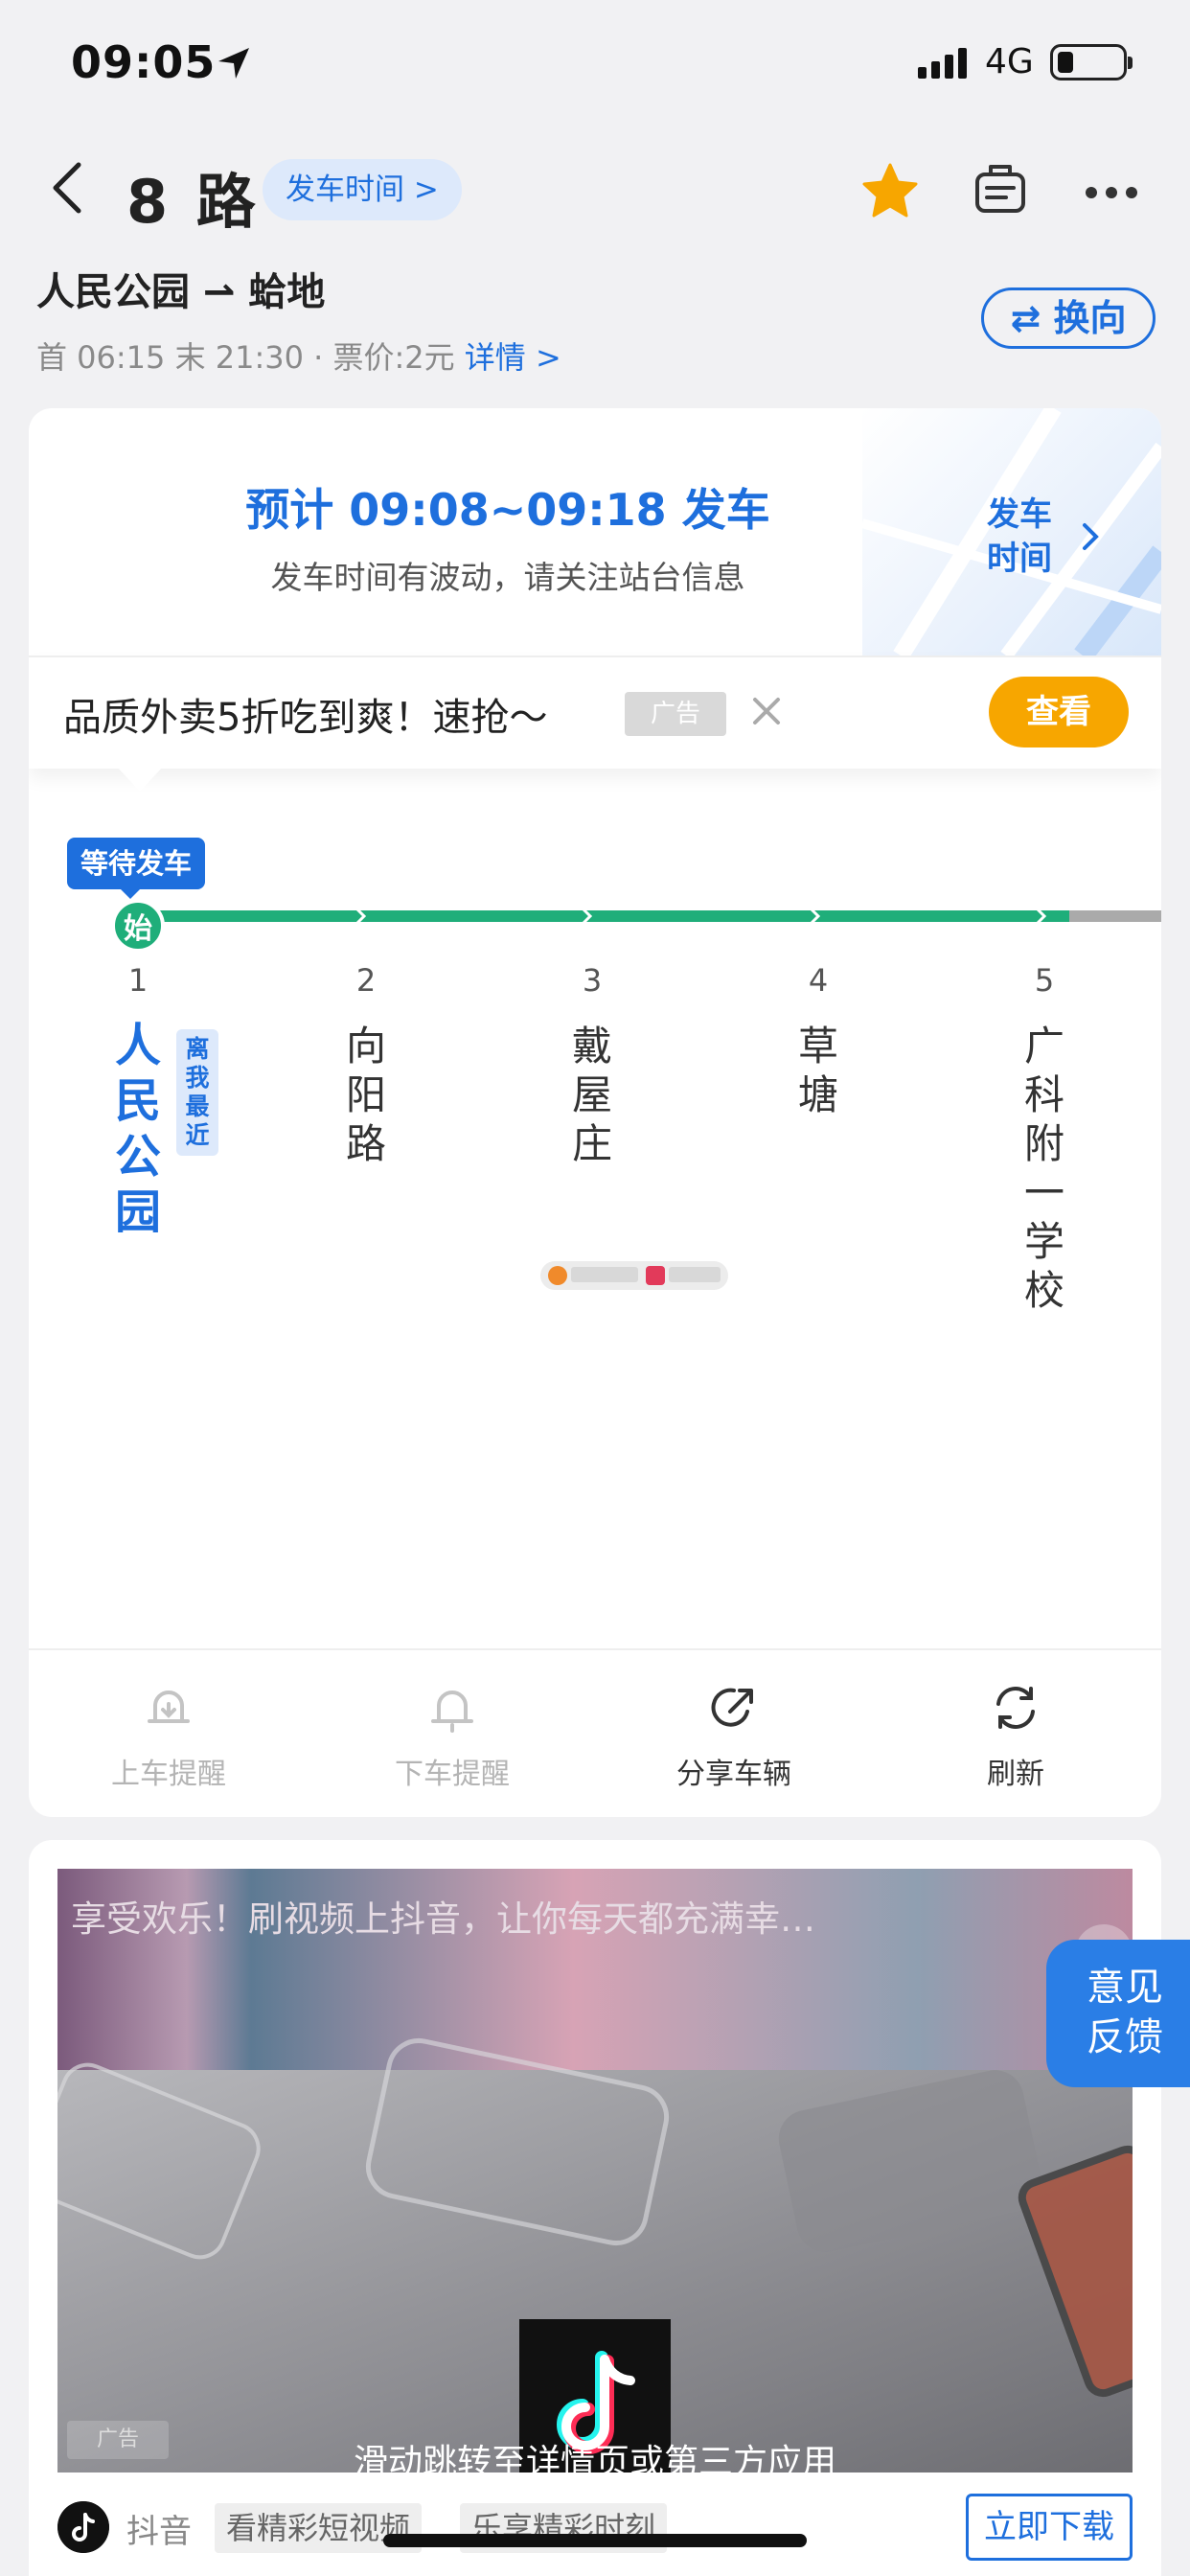 The height and width of the screenshot is (2576, 1190). I want to click on download-button: 立即下载, so click(1049, 2527).